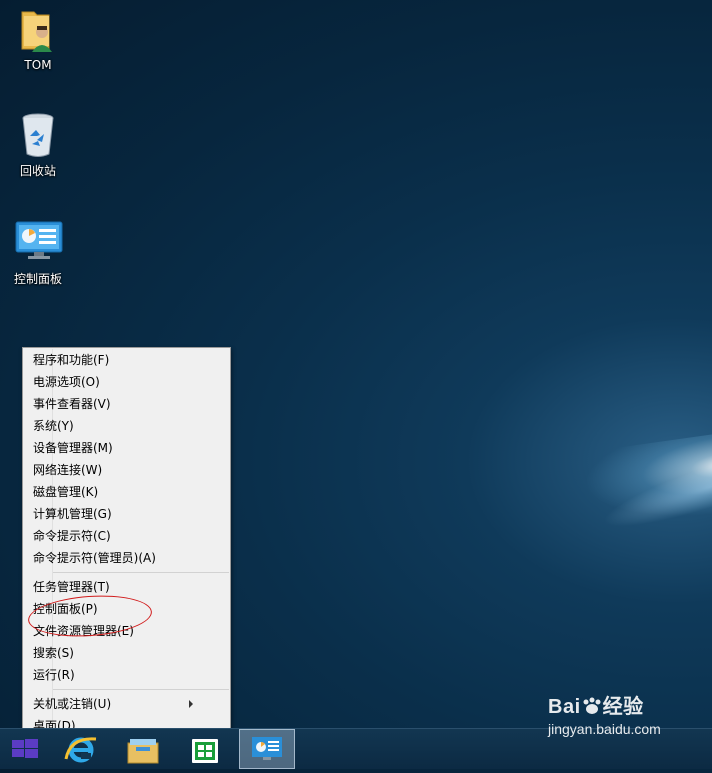 This screenshot has height=773, width=712. Describe the element at coordinates (118, 704) in the screenshot. I see `menu-item-shutdown-signout: 关机或注销(U)` at that location.